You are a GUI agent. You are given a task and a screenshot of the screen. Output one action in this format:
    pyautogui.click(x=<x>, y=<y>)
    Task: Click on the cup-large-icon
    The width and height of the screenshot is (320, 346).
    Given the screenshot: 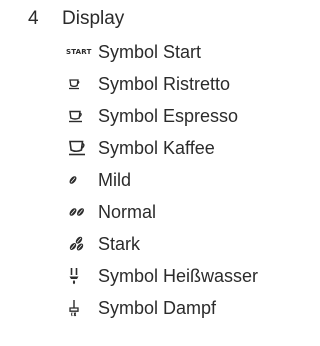 What is the action you would take?
    pyautogui.click(x=83, y=148)
    